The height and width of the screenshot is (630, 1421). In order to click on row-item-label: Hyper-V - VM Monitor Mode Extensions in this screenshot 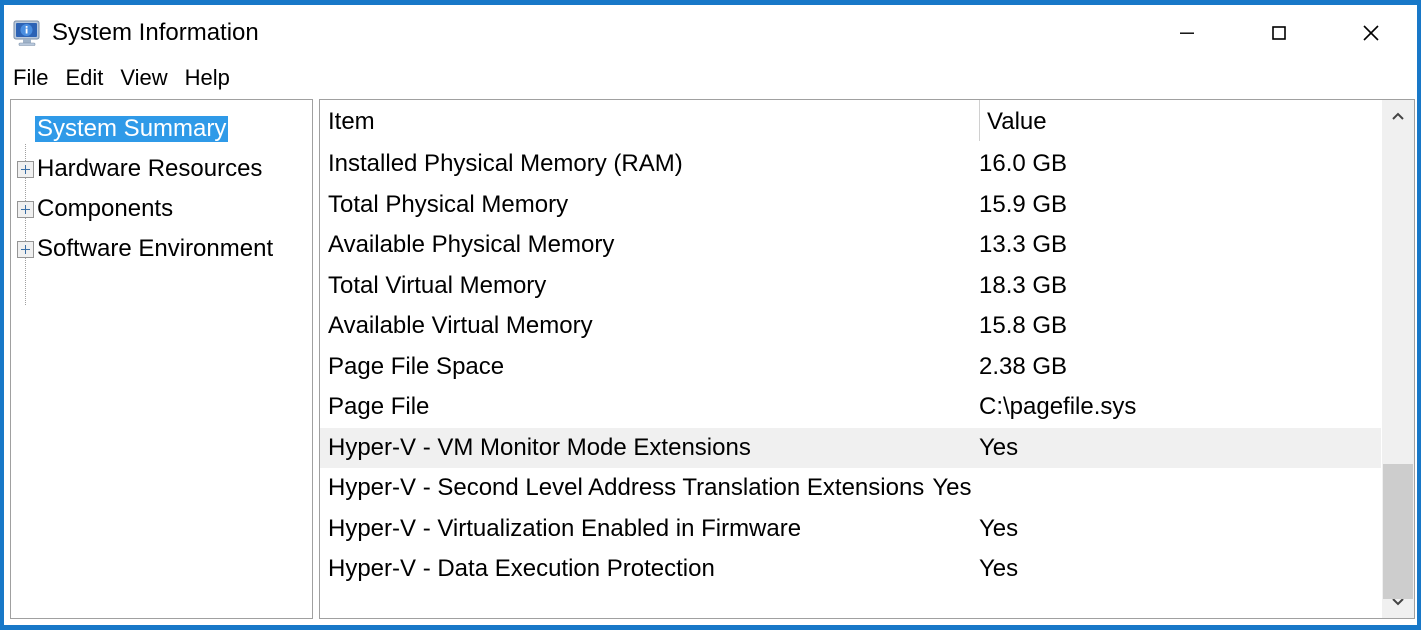, I will do `click(539, 447)`.